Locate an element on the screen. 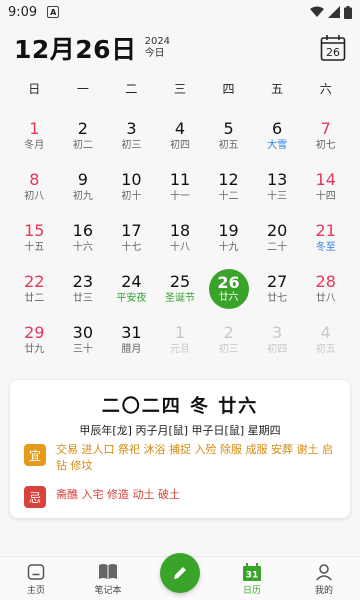  next-month-day-cell: 4 初五 is located at coordinates (325, 343).